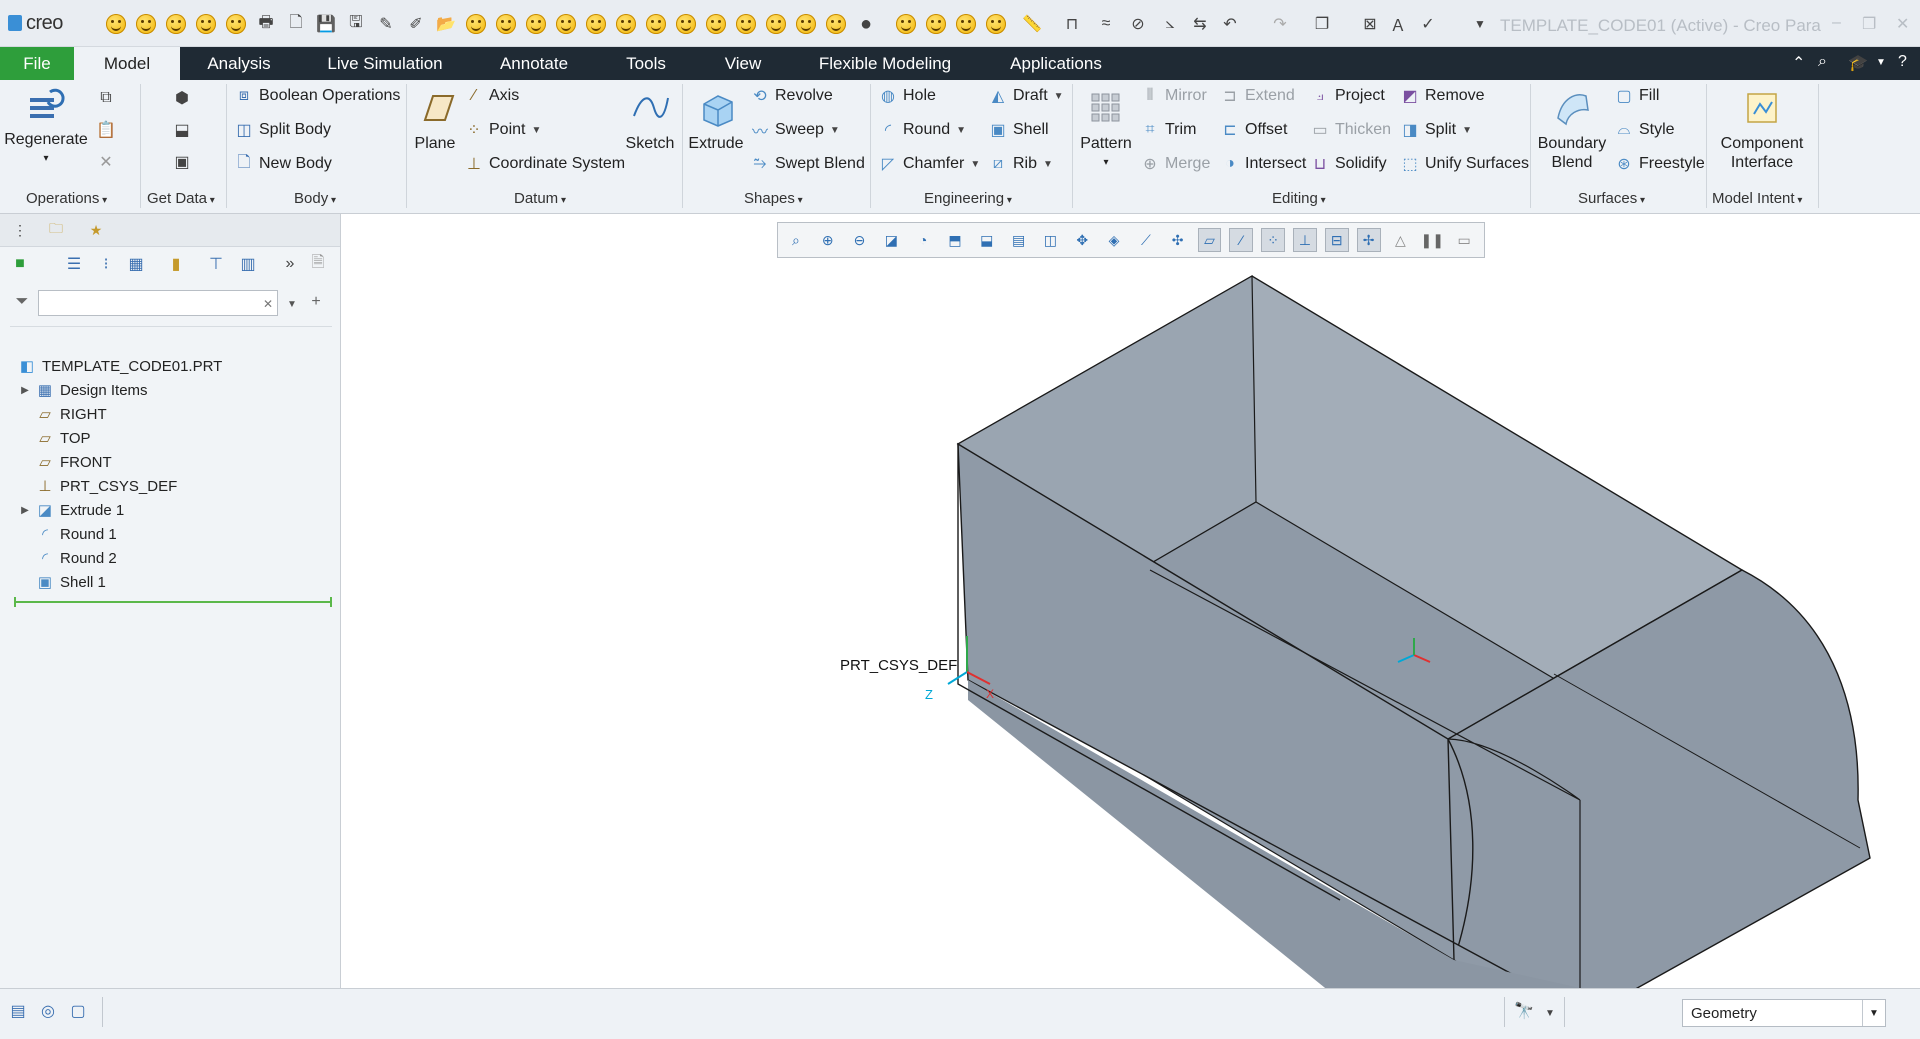  What do you see at coordinates (1644, 130) in the screenshot?
I see `style-button: ⌓ Style` at bounding box center [1644, 130].